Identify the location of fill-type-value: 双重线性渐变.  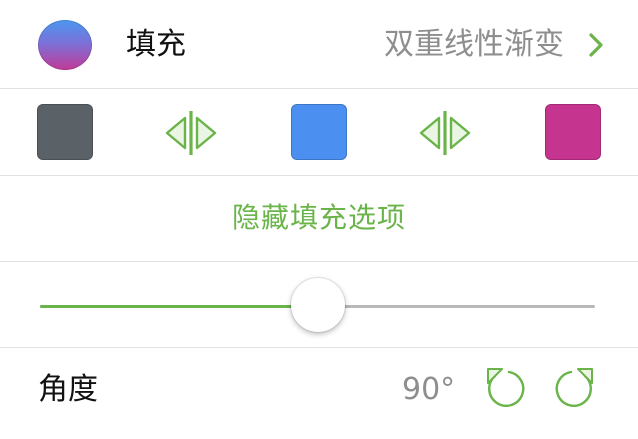
(474, 44).